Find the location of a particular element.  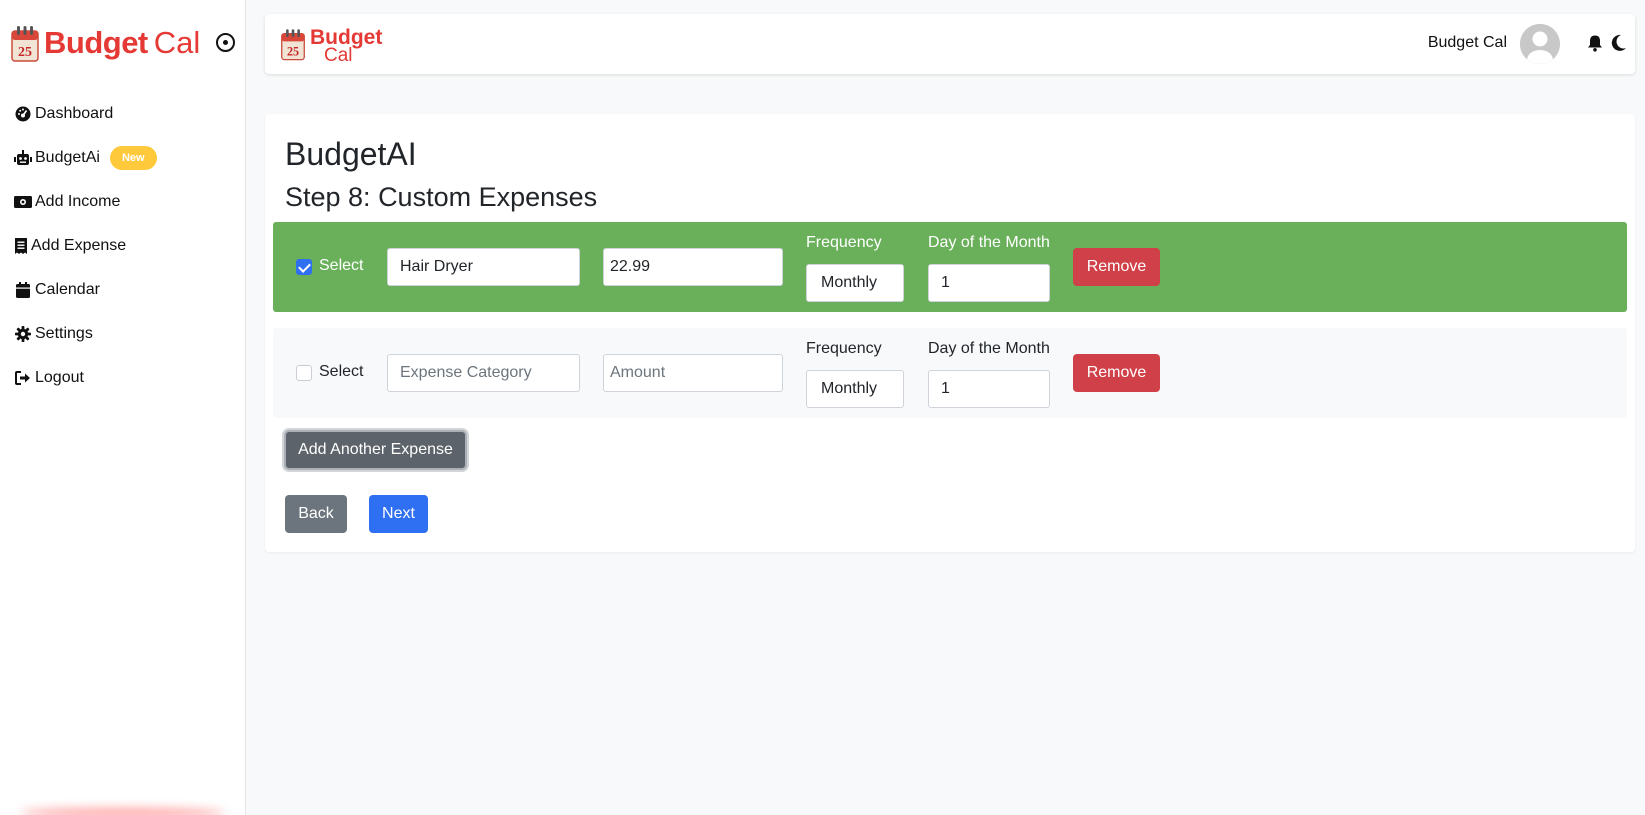

sidebar-item-logout: Logout is located at coordinates (85, 378).